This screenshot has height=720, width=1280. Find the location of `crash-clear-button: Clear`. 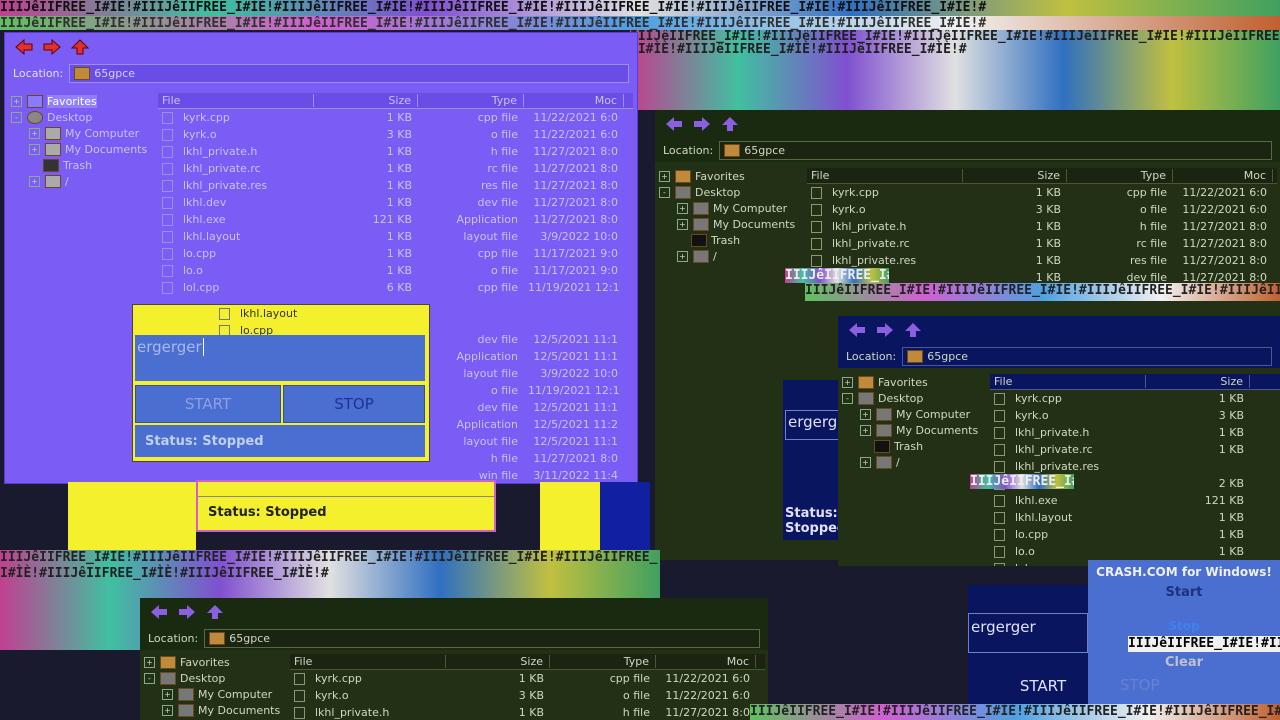

crash-clear-button: Clear is located at coordinates (1184, 662).